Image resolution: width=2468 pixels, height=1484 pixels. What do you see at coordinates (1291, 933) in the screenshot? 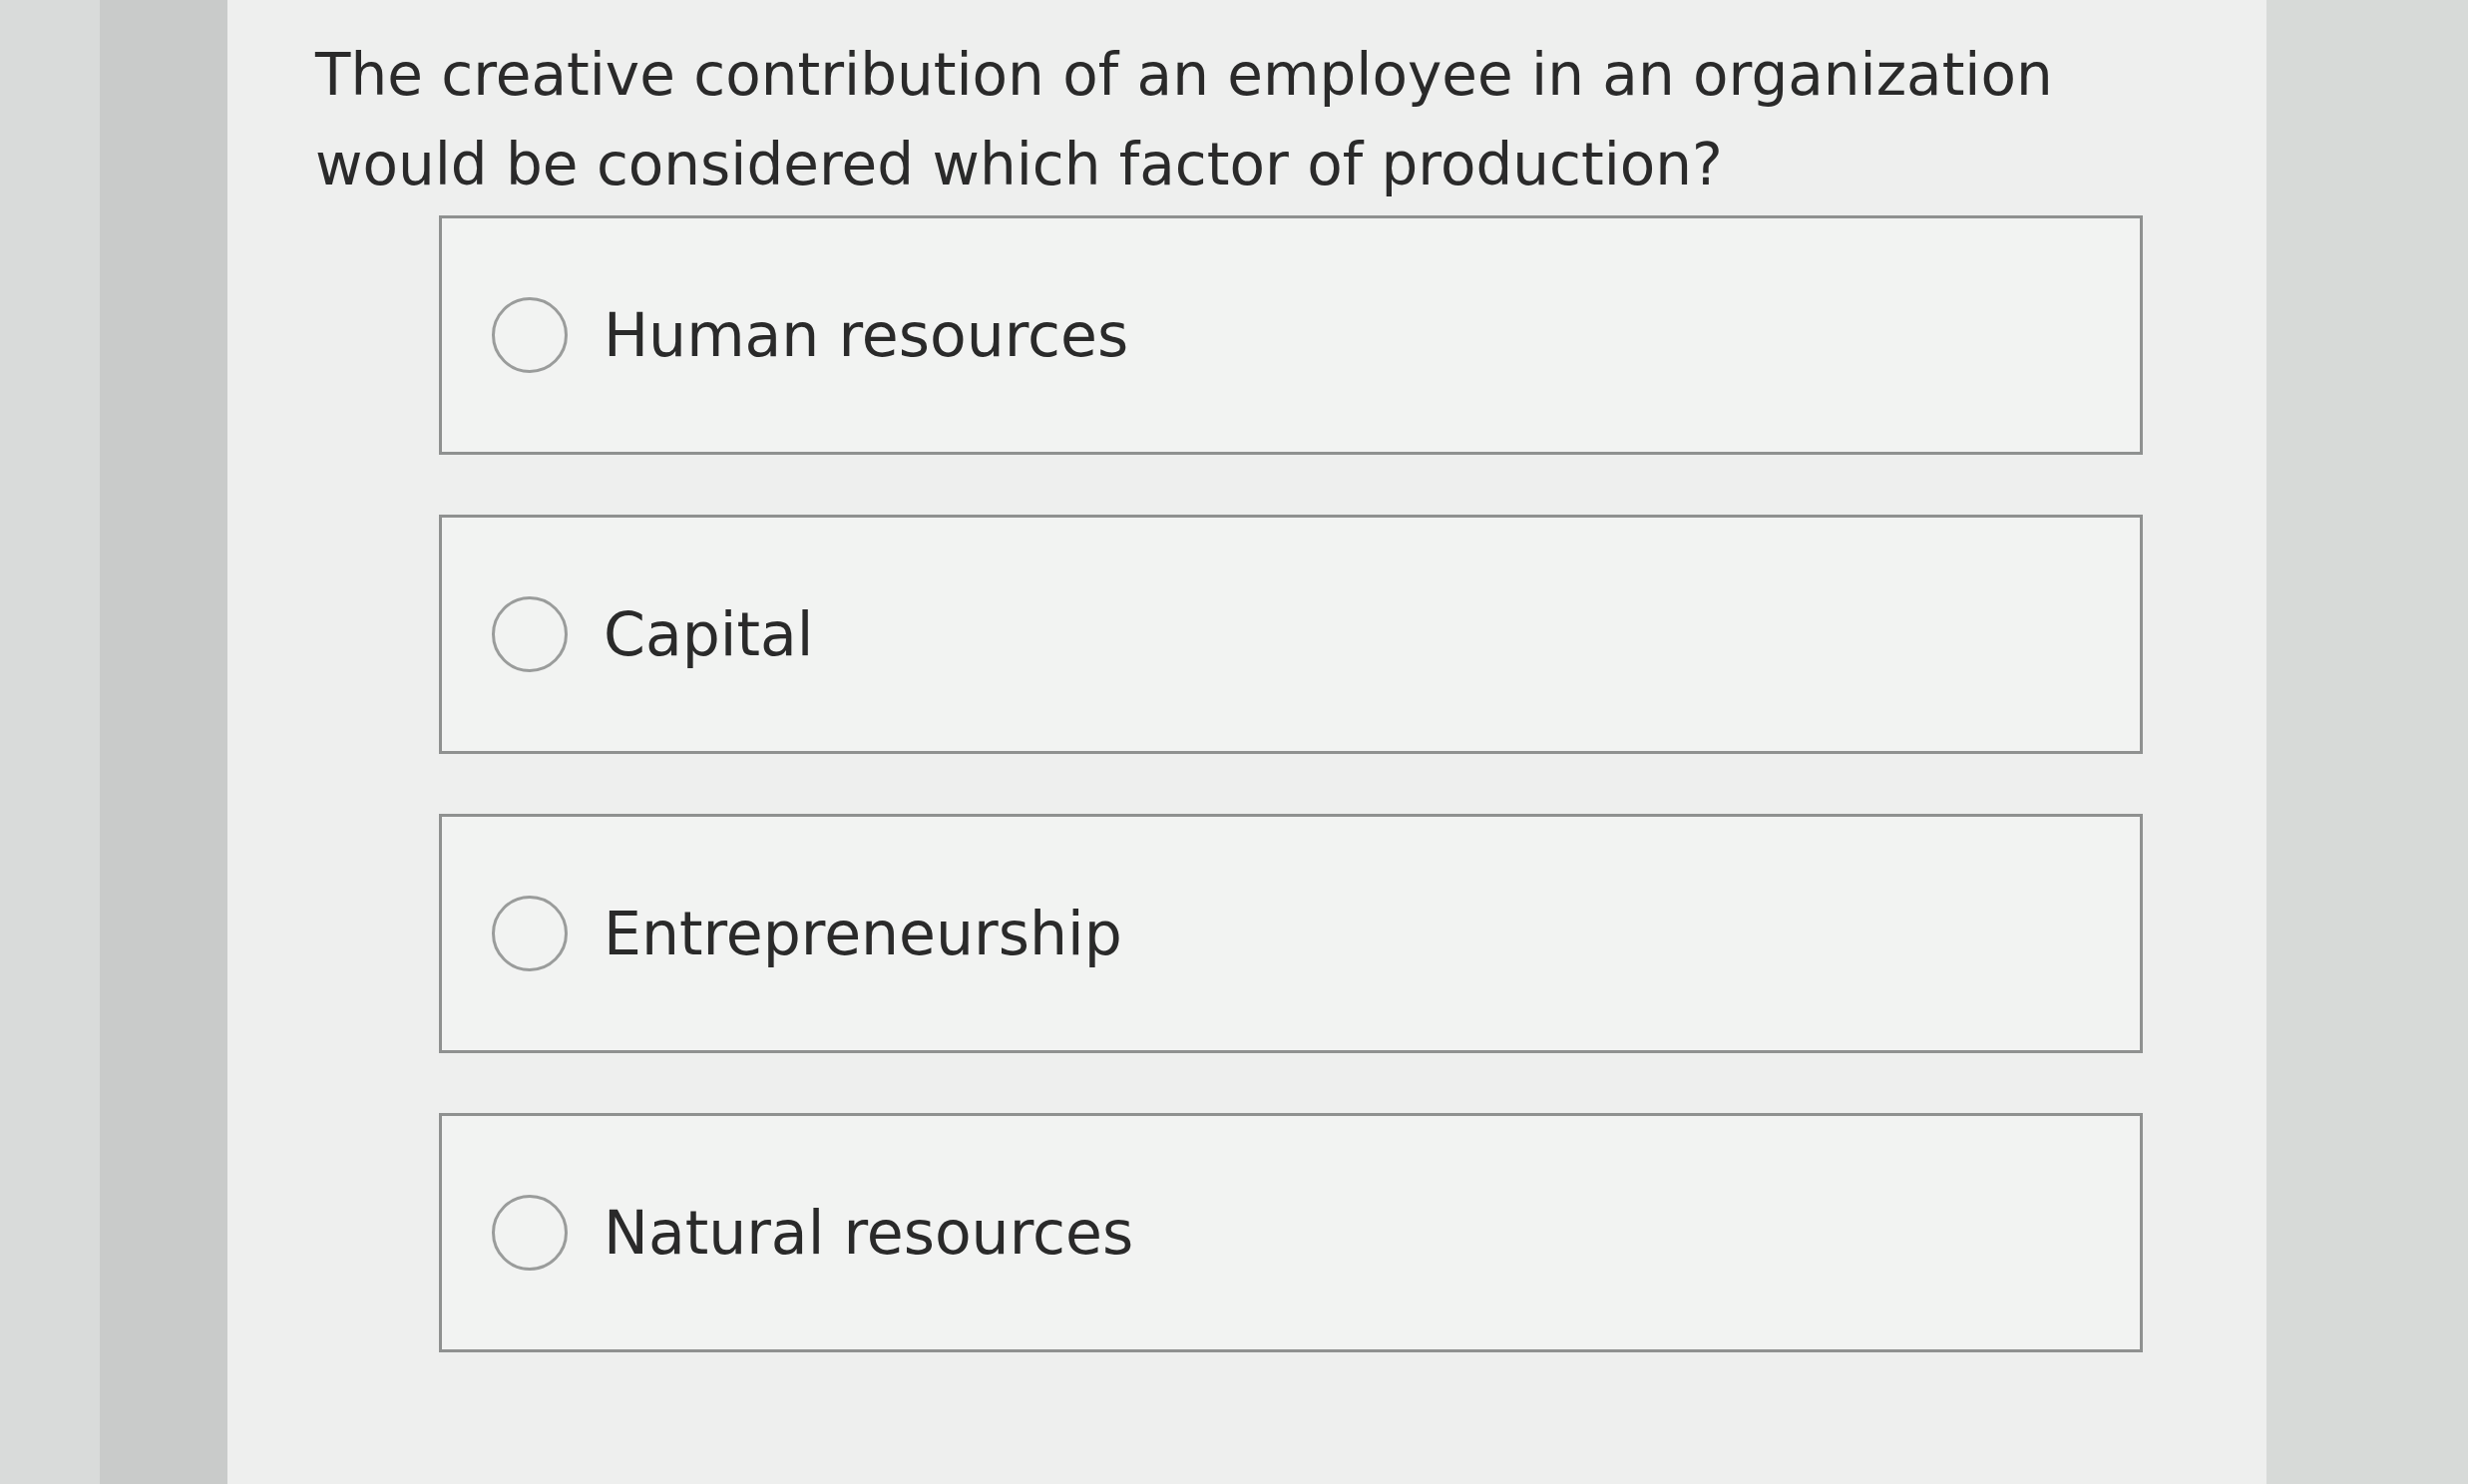
I see `answer-option: Entrepreneurship` at bounding box center [1291, 933].